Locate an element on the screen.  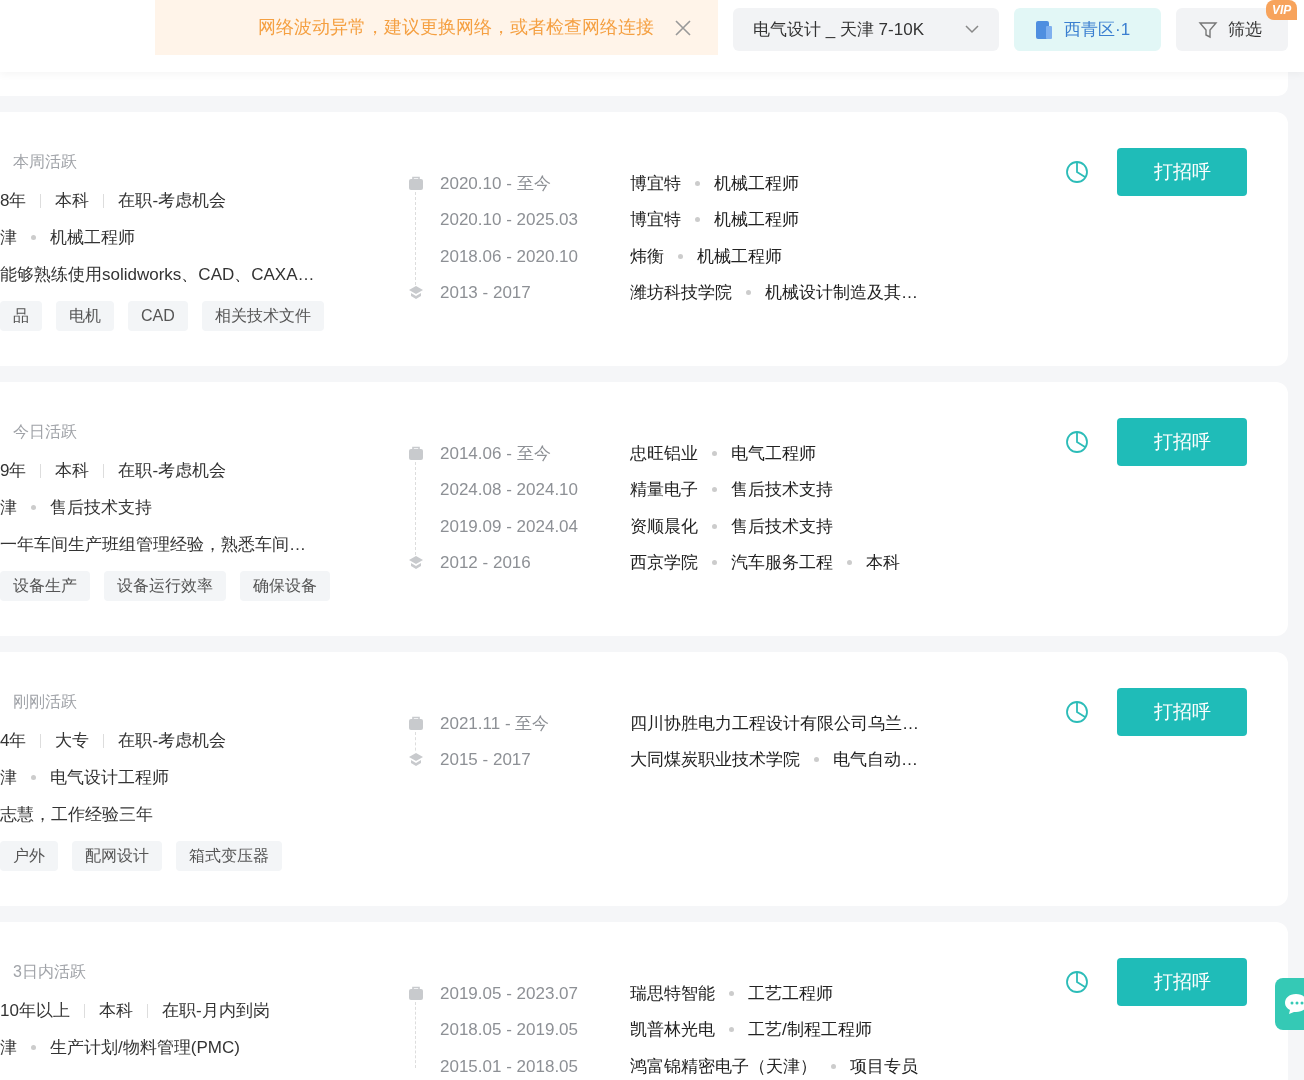
candidate-fact: 在职-月内到岗 is located at coordinates (215, 1010).